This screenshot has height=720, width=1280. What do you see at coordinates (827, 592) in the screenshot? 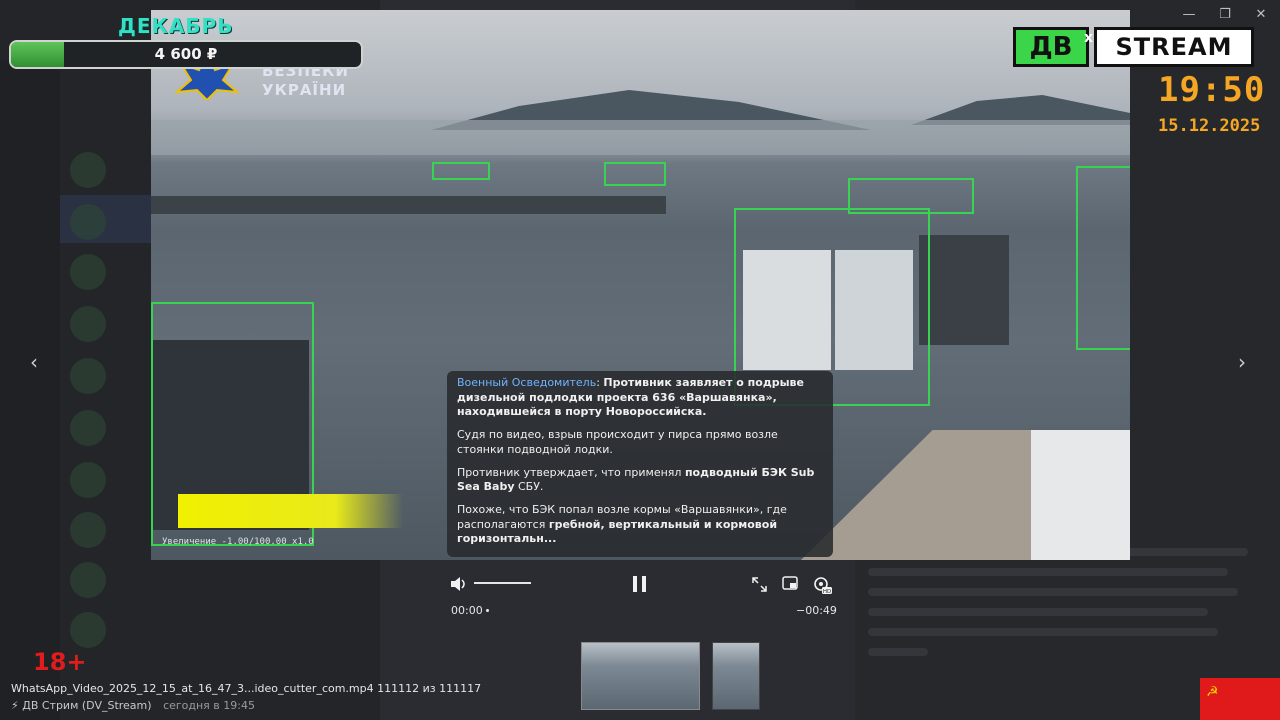
I see `hd-badge: HD` at bounding box center [827, 592].